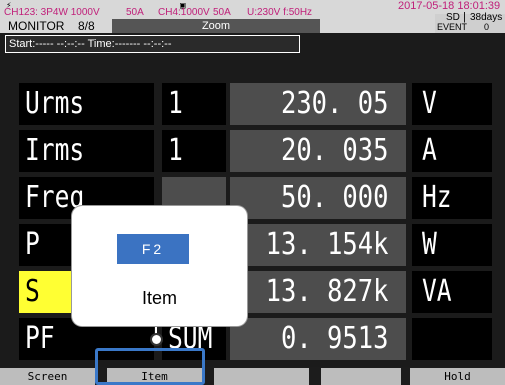 The image size is (505, 385). Describe the element at coordinates (86, 26) in the screenshot. I see `page-indicator: 8/8` at that location.